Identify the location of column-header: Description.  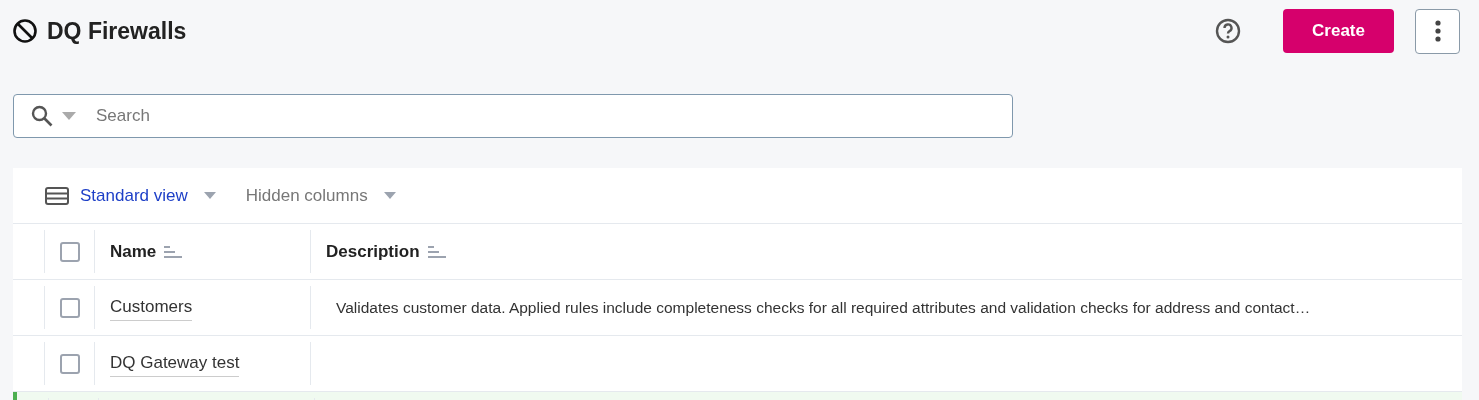
(373, 251).